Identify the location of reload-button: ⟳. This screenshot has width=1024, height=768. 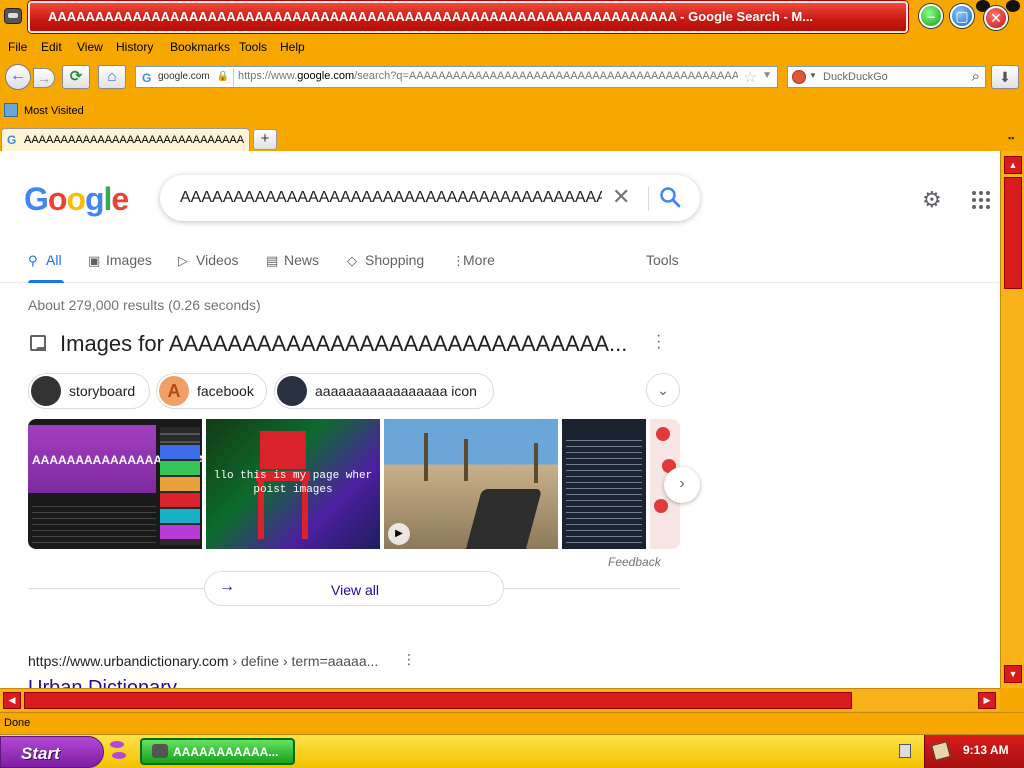
(76, 77).